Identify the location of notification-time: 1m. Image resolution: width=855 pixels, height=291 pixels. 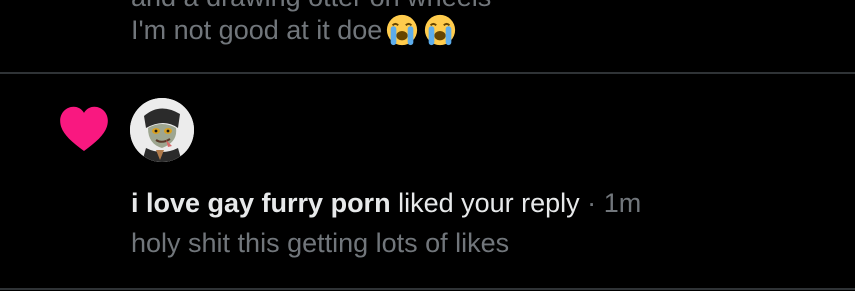
(622, 203).